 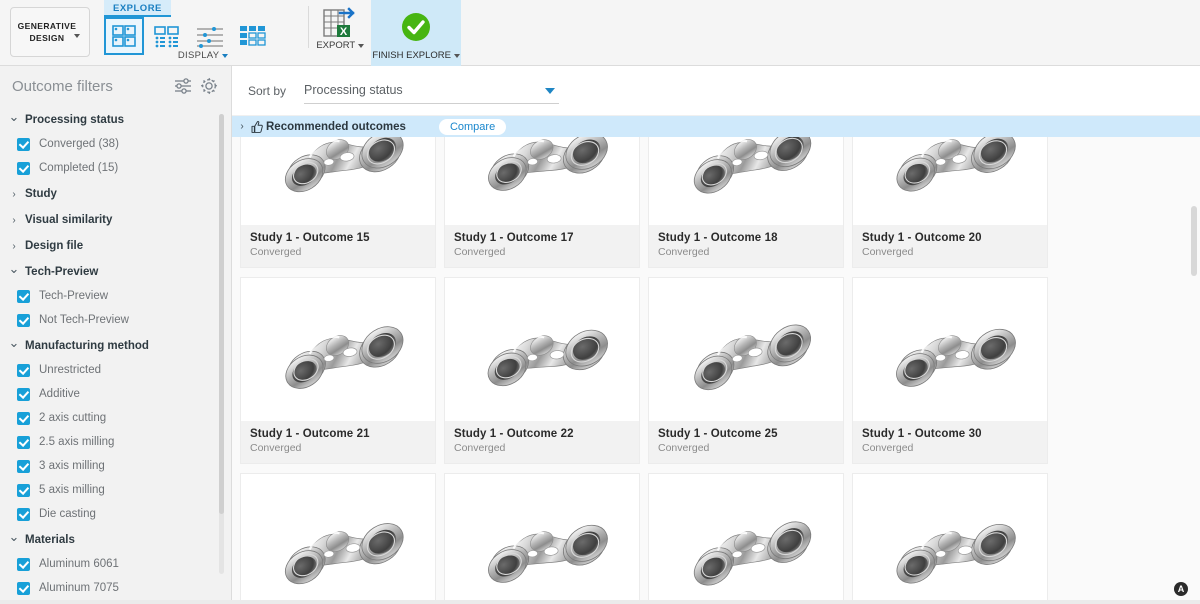 What do you see at coordinates (1194, 241) in the screenshot?
I see `outcomes-scrollbar-thumb` at bounding box center [1194, 241].